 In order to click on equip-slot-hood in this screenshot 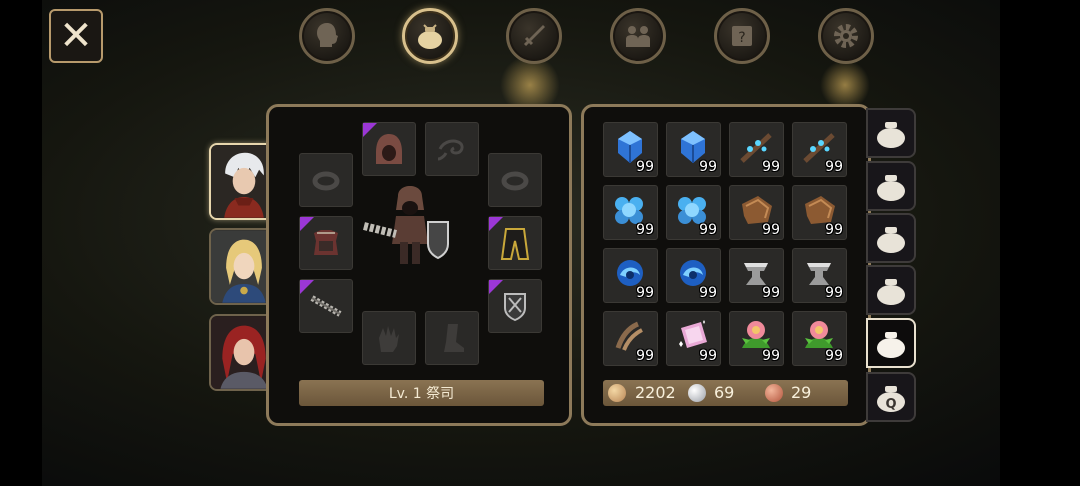, I will do `click(389, 149)`.